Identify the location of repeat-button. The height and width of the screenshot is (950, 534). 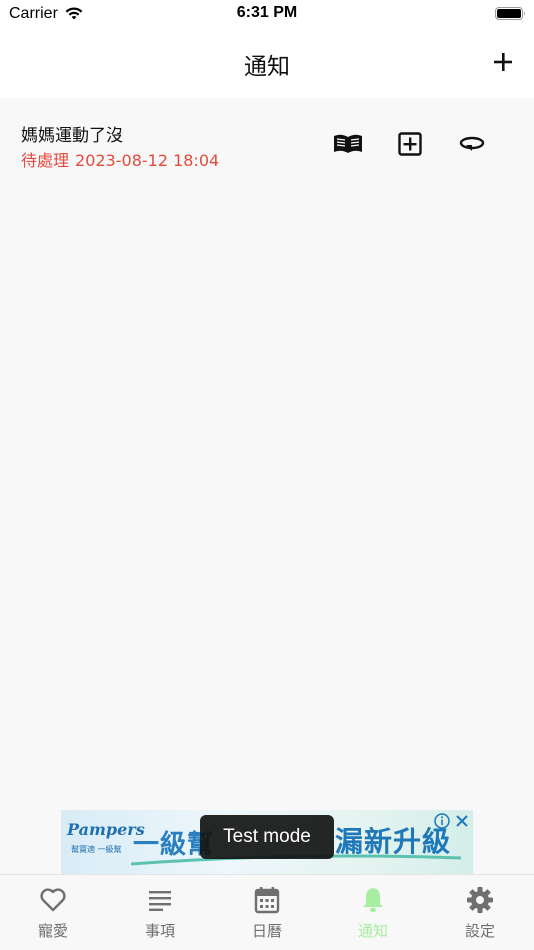
(472, 144).